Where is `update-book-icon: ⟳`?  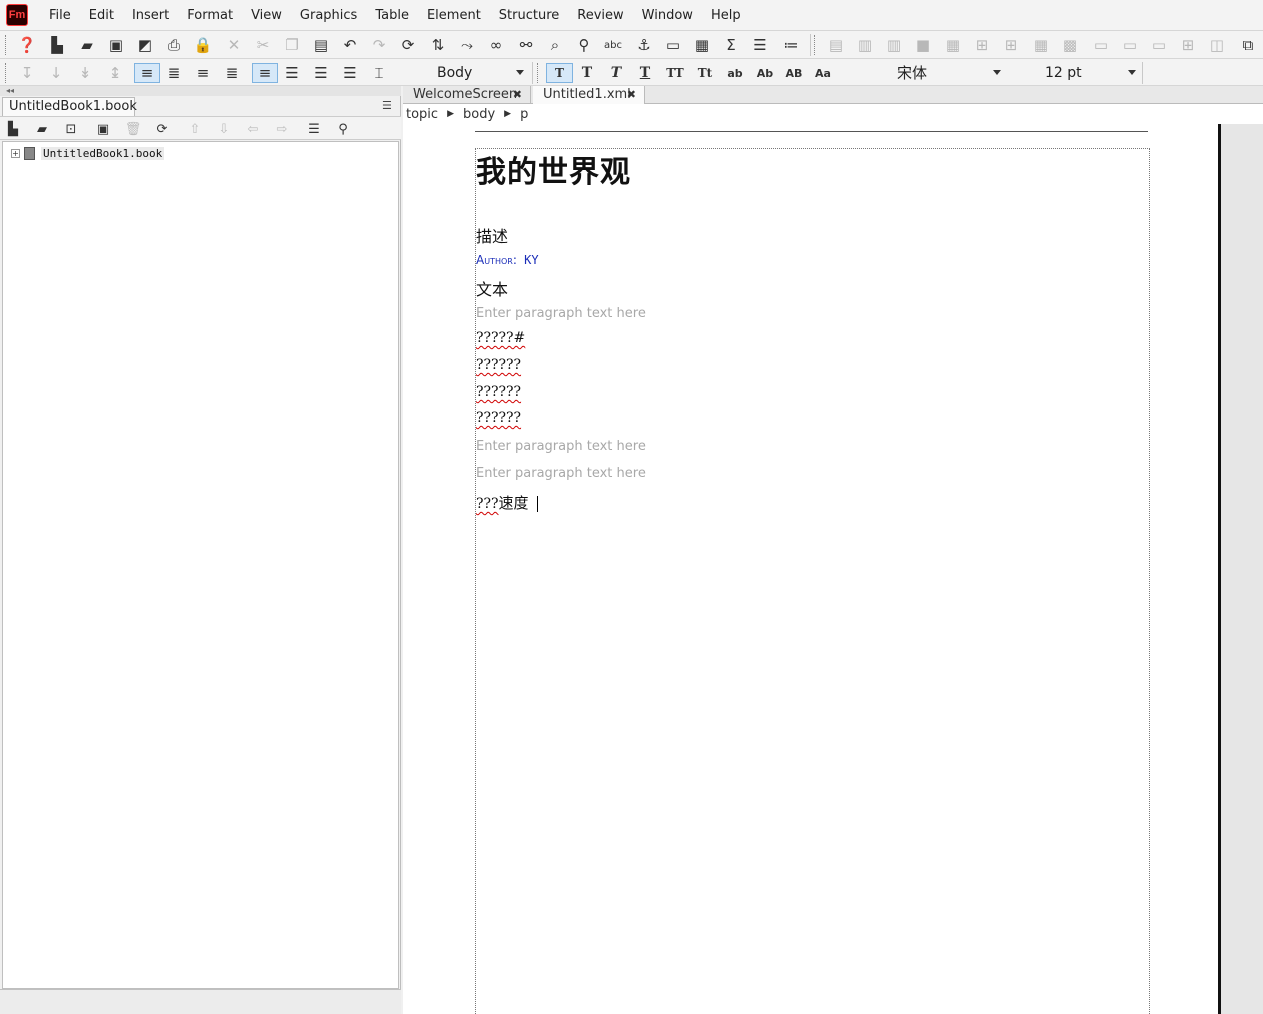 update-book-icon: ⟳ is located at coordinates (162, 129).